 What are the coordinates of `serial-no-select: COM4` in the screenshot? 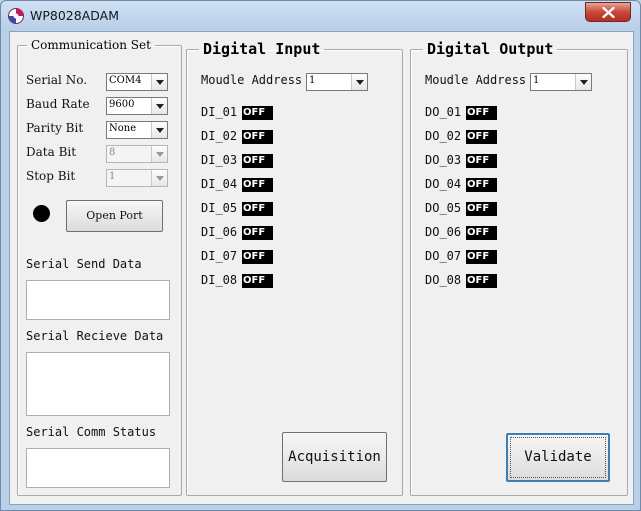 It's located at (137, 82).